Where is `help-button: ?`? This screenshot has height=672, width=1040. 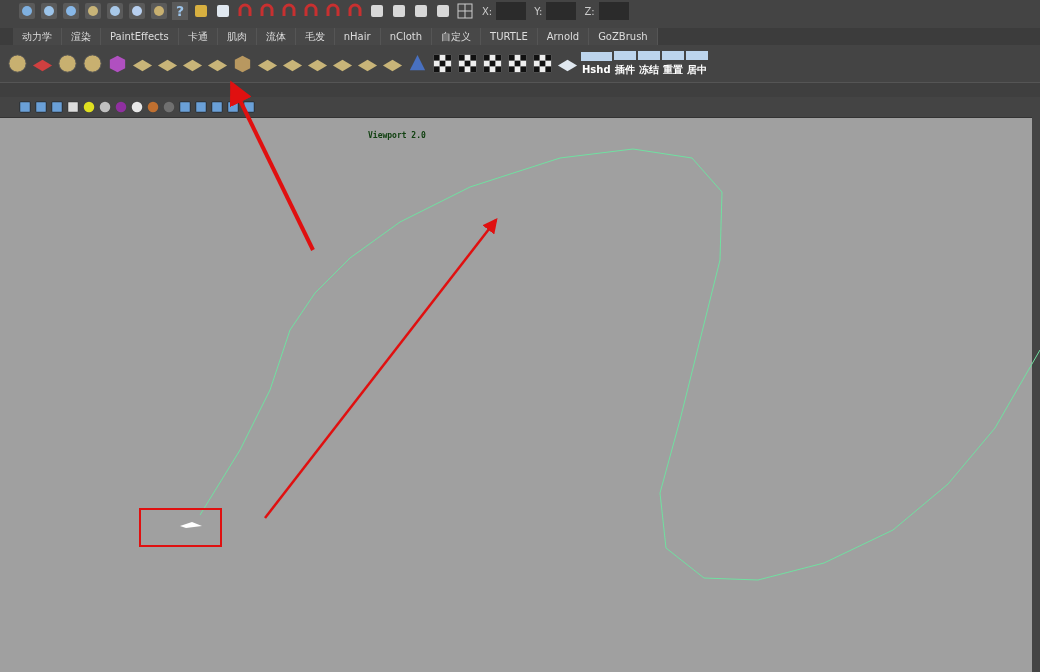 help-button: ? is located at coordinates (180, 11).